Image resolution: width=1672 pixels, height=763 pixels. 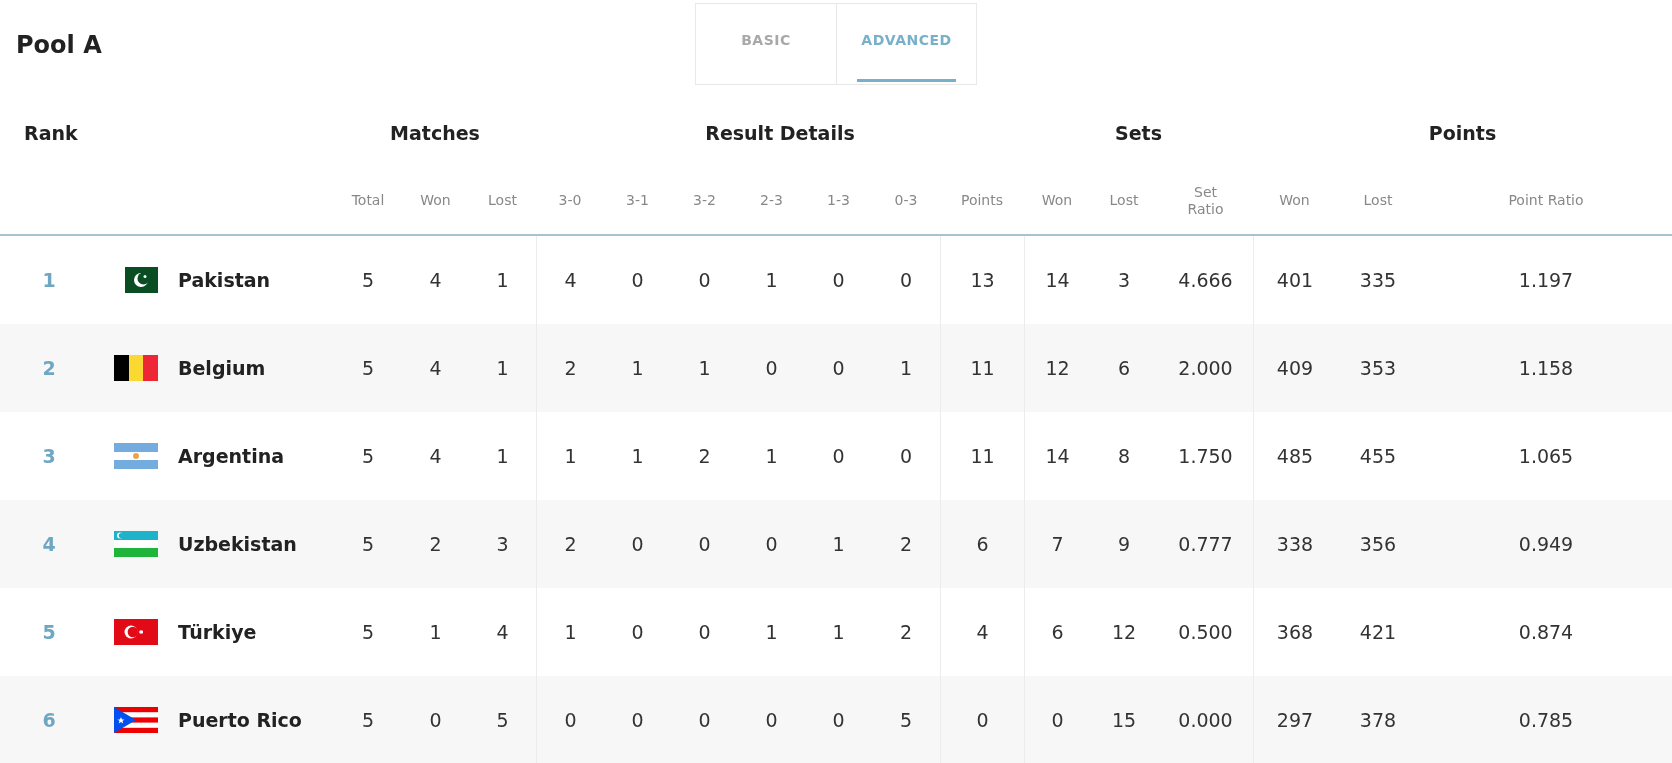 I want to click on team-name: Argentina, so click(x=231, y=456).